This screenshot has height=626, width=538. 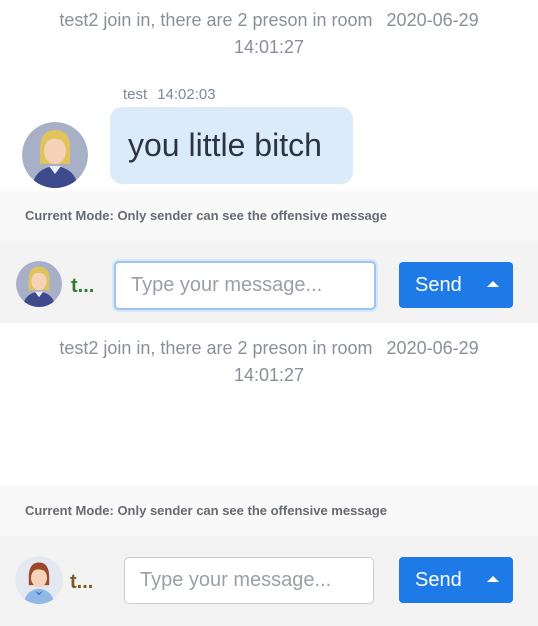 I want to click on message-time: 14:02:03, so click(x=186, y=94).